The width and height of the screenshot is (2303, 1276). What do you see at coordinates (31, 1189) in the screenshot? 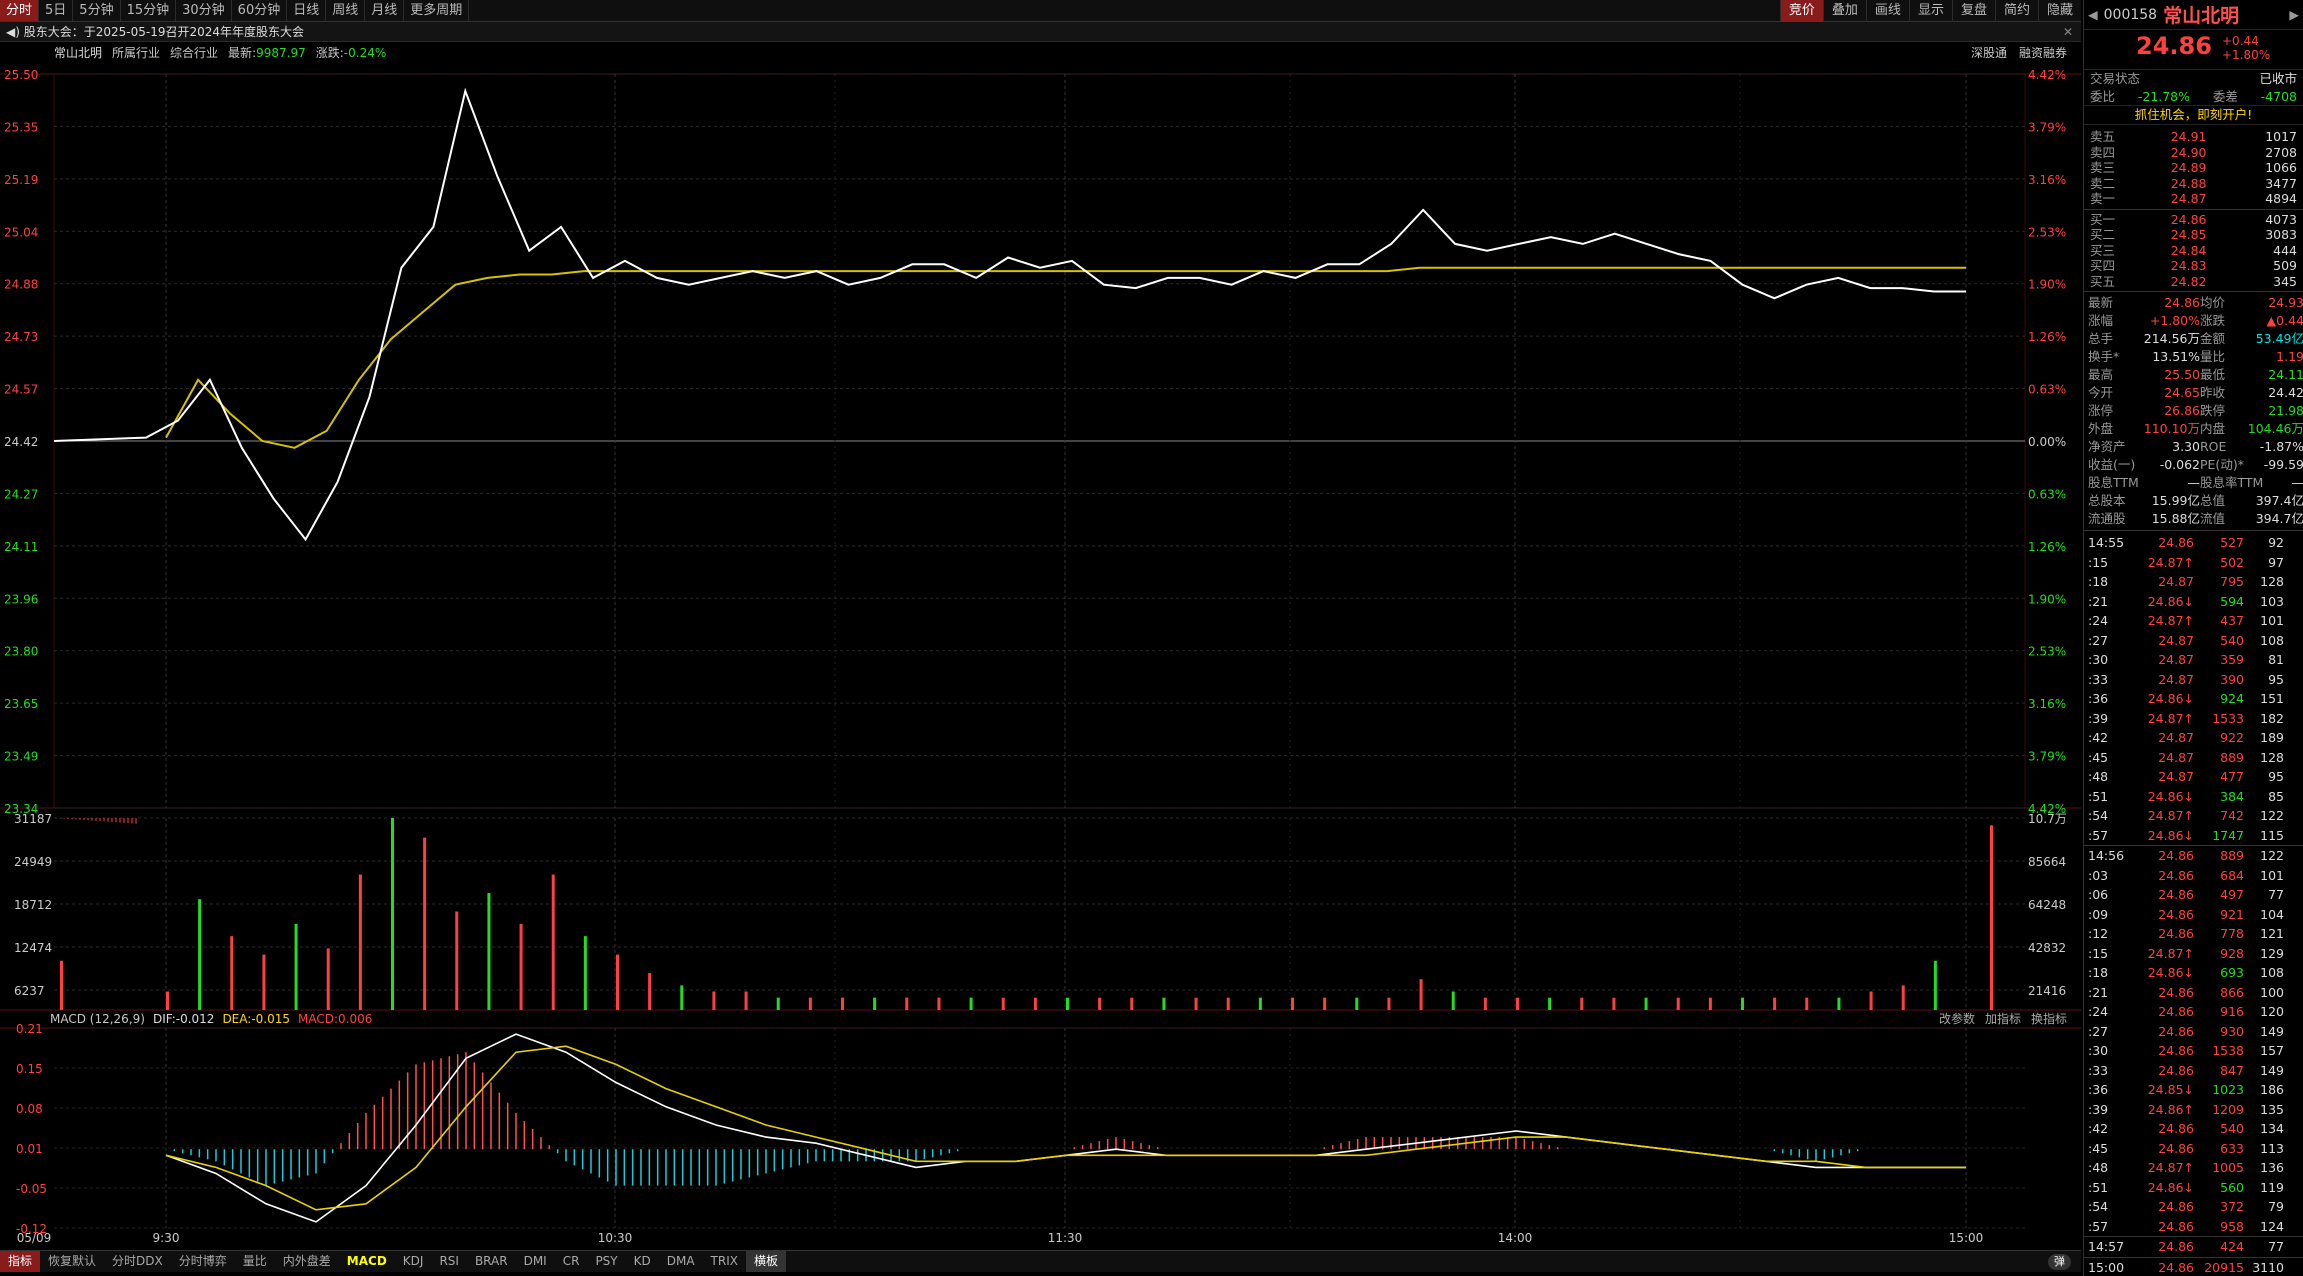
I see `macd-tick-label: -0.05` at bounding box center [31, 1189].